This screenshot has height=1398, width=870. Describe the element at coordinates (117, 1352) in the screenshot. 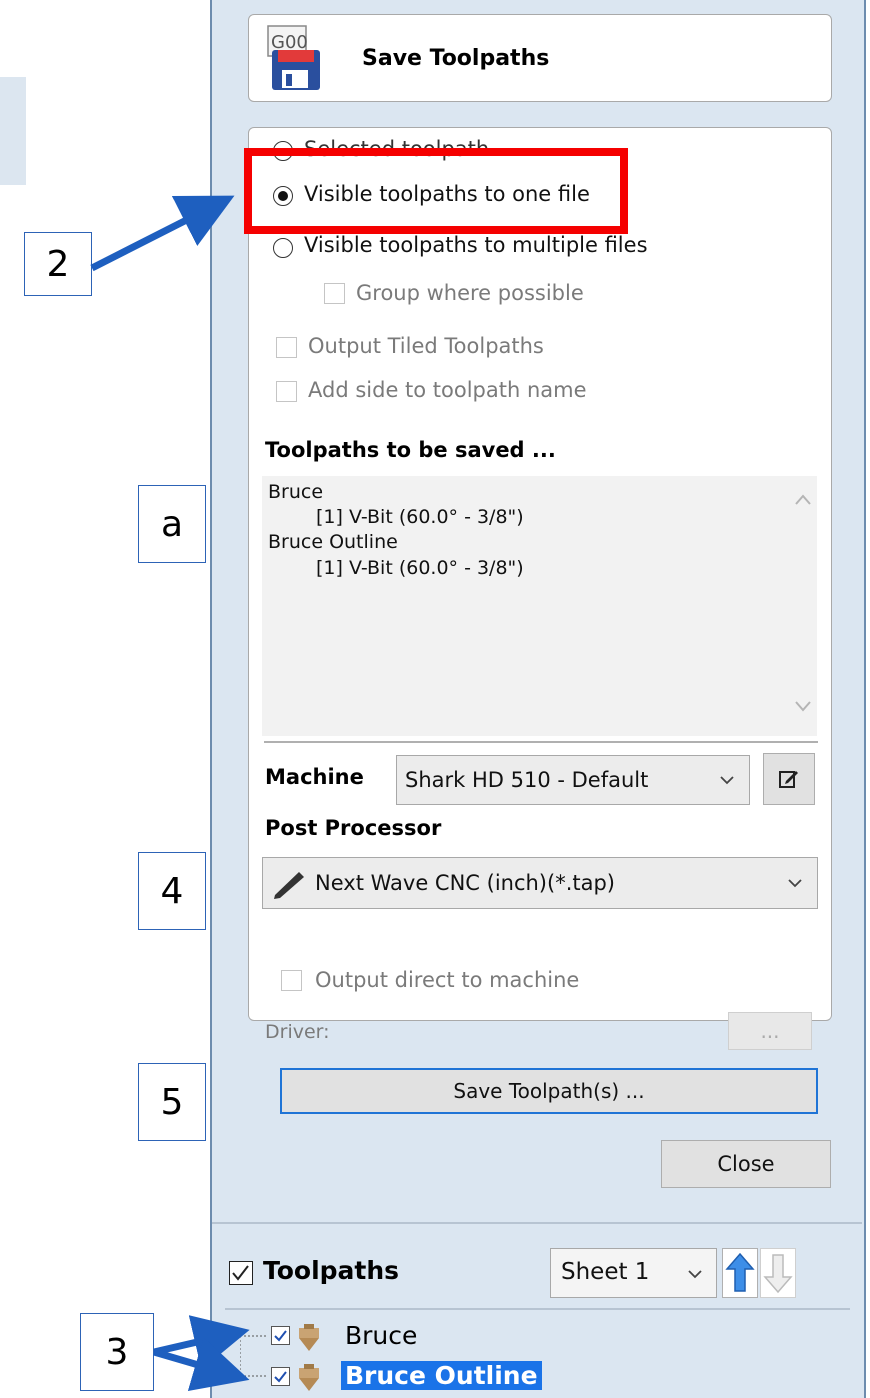

I see `callout-3: 3` at that location.